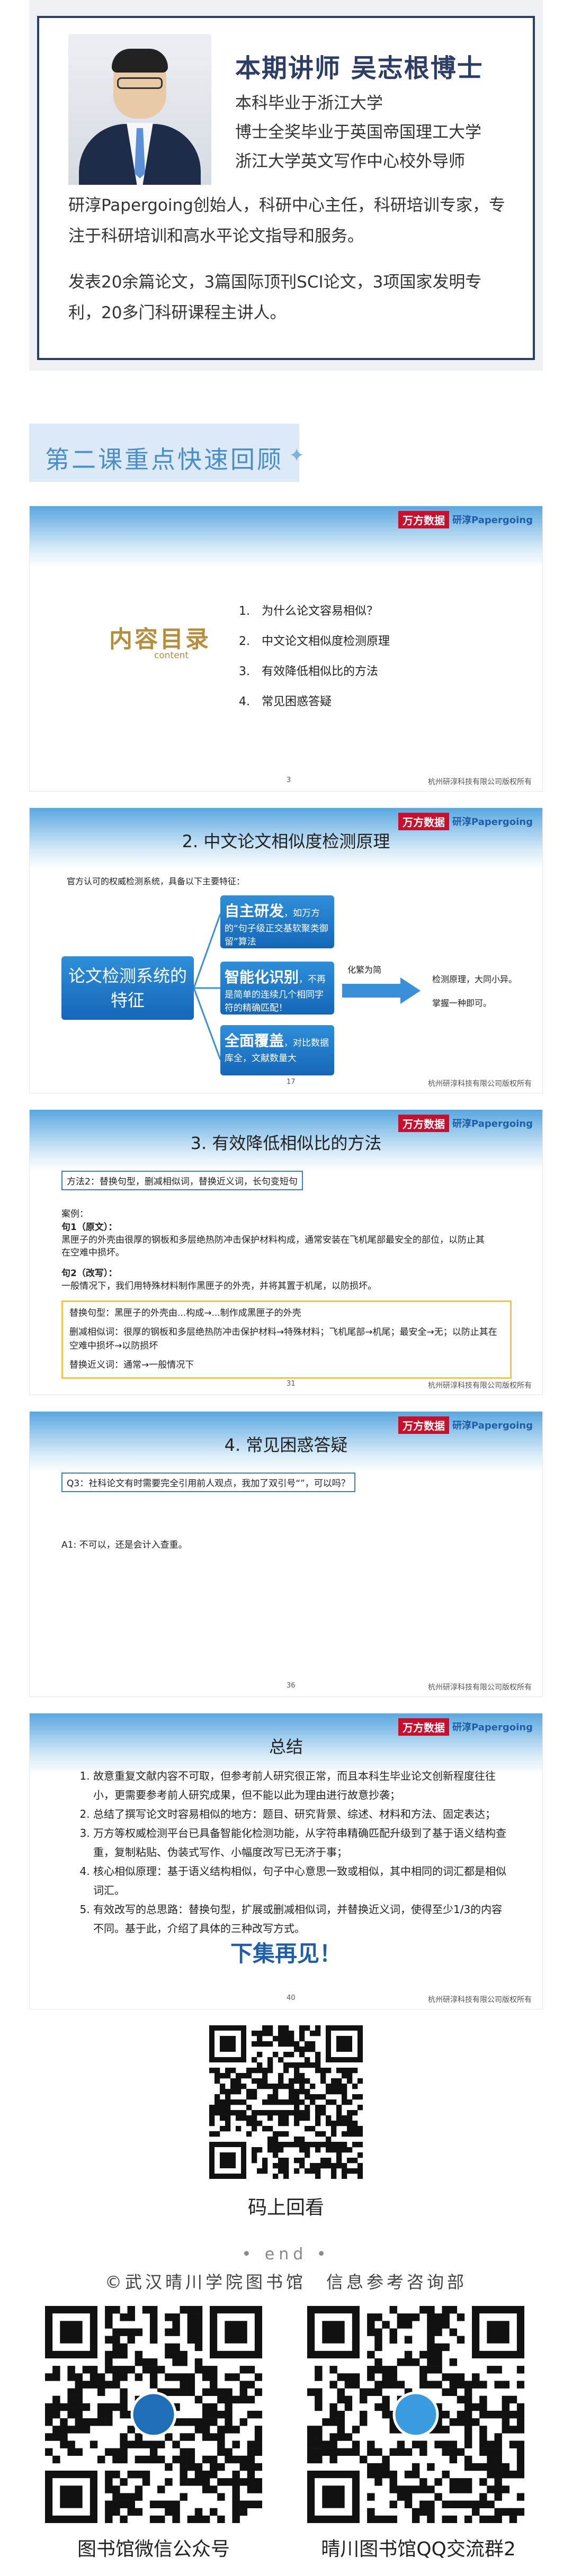  What do you see at coordinates (255, 911) in the screenshot?
I see `feature-head: 自主研发` at bounding box center [255, 911].